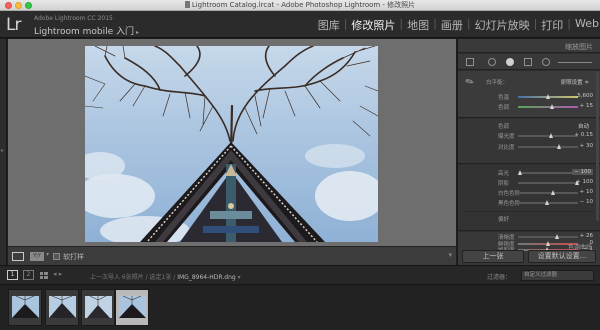  Describe the element at coordinates (548, 236) in the screenshot. I see `clarity-slider` at that location.